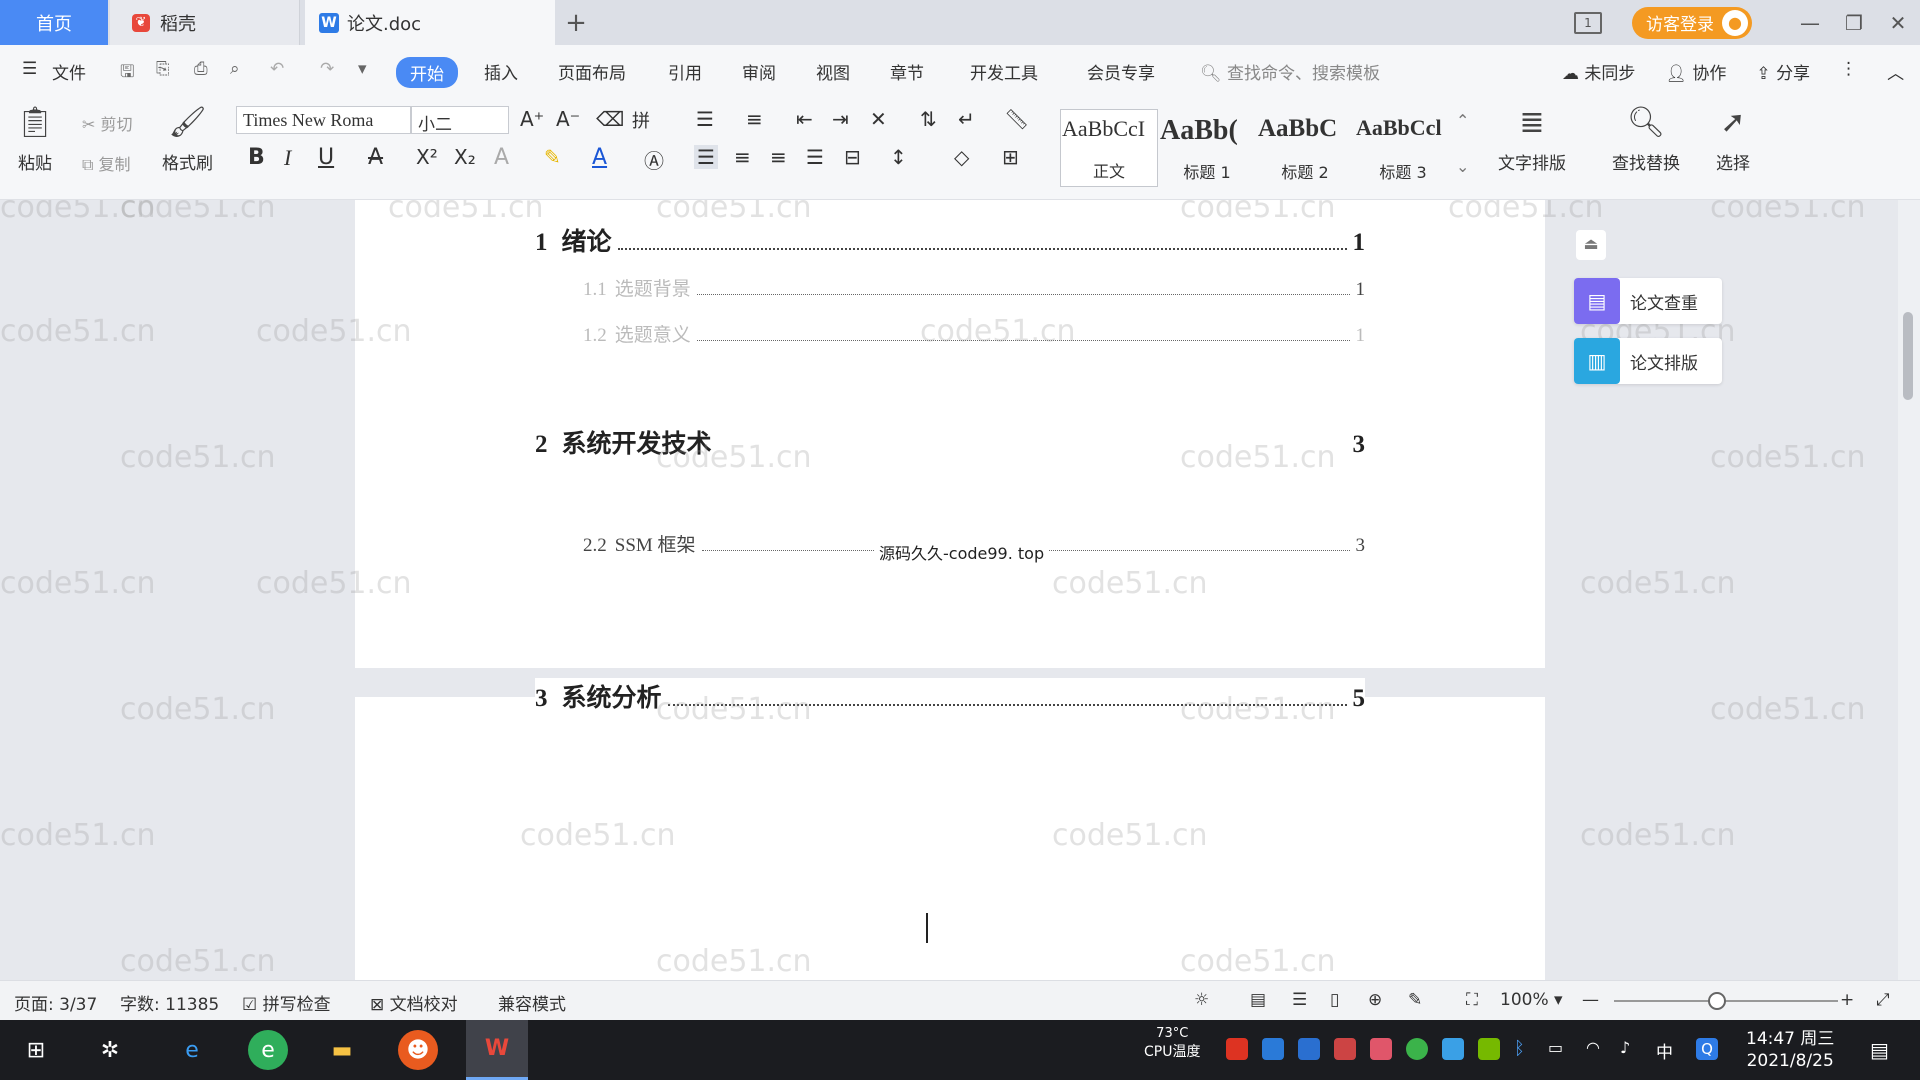 This screenshot has width=1920, height=1080. What do you see at coordinates (323, 120) in the screenshot?
I see `font-family-select: Times New Roma` at bounding box center [323, 120].